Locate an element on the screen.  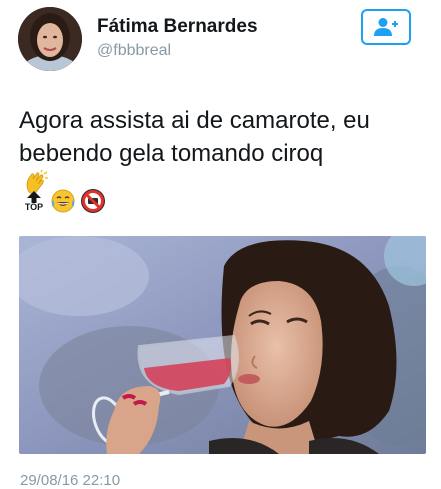
top-label: TOP is located at coordinates (34, 206).